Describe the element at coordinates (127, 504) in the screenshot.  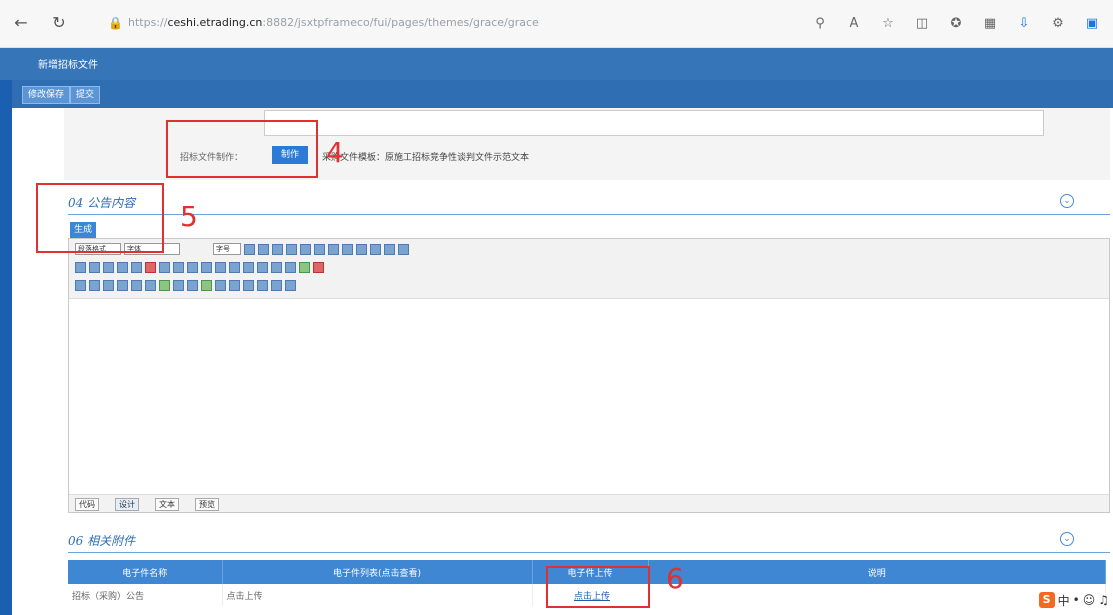
I see `tab-design: 设计` at that location.